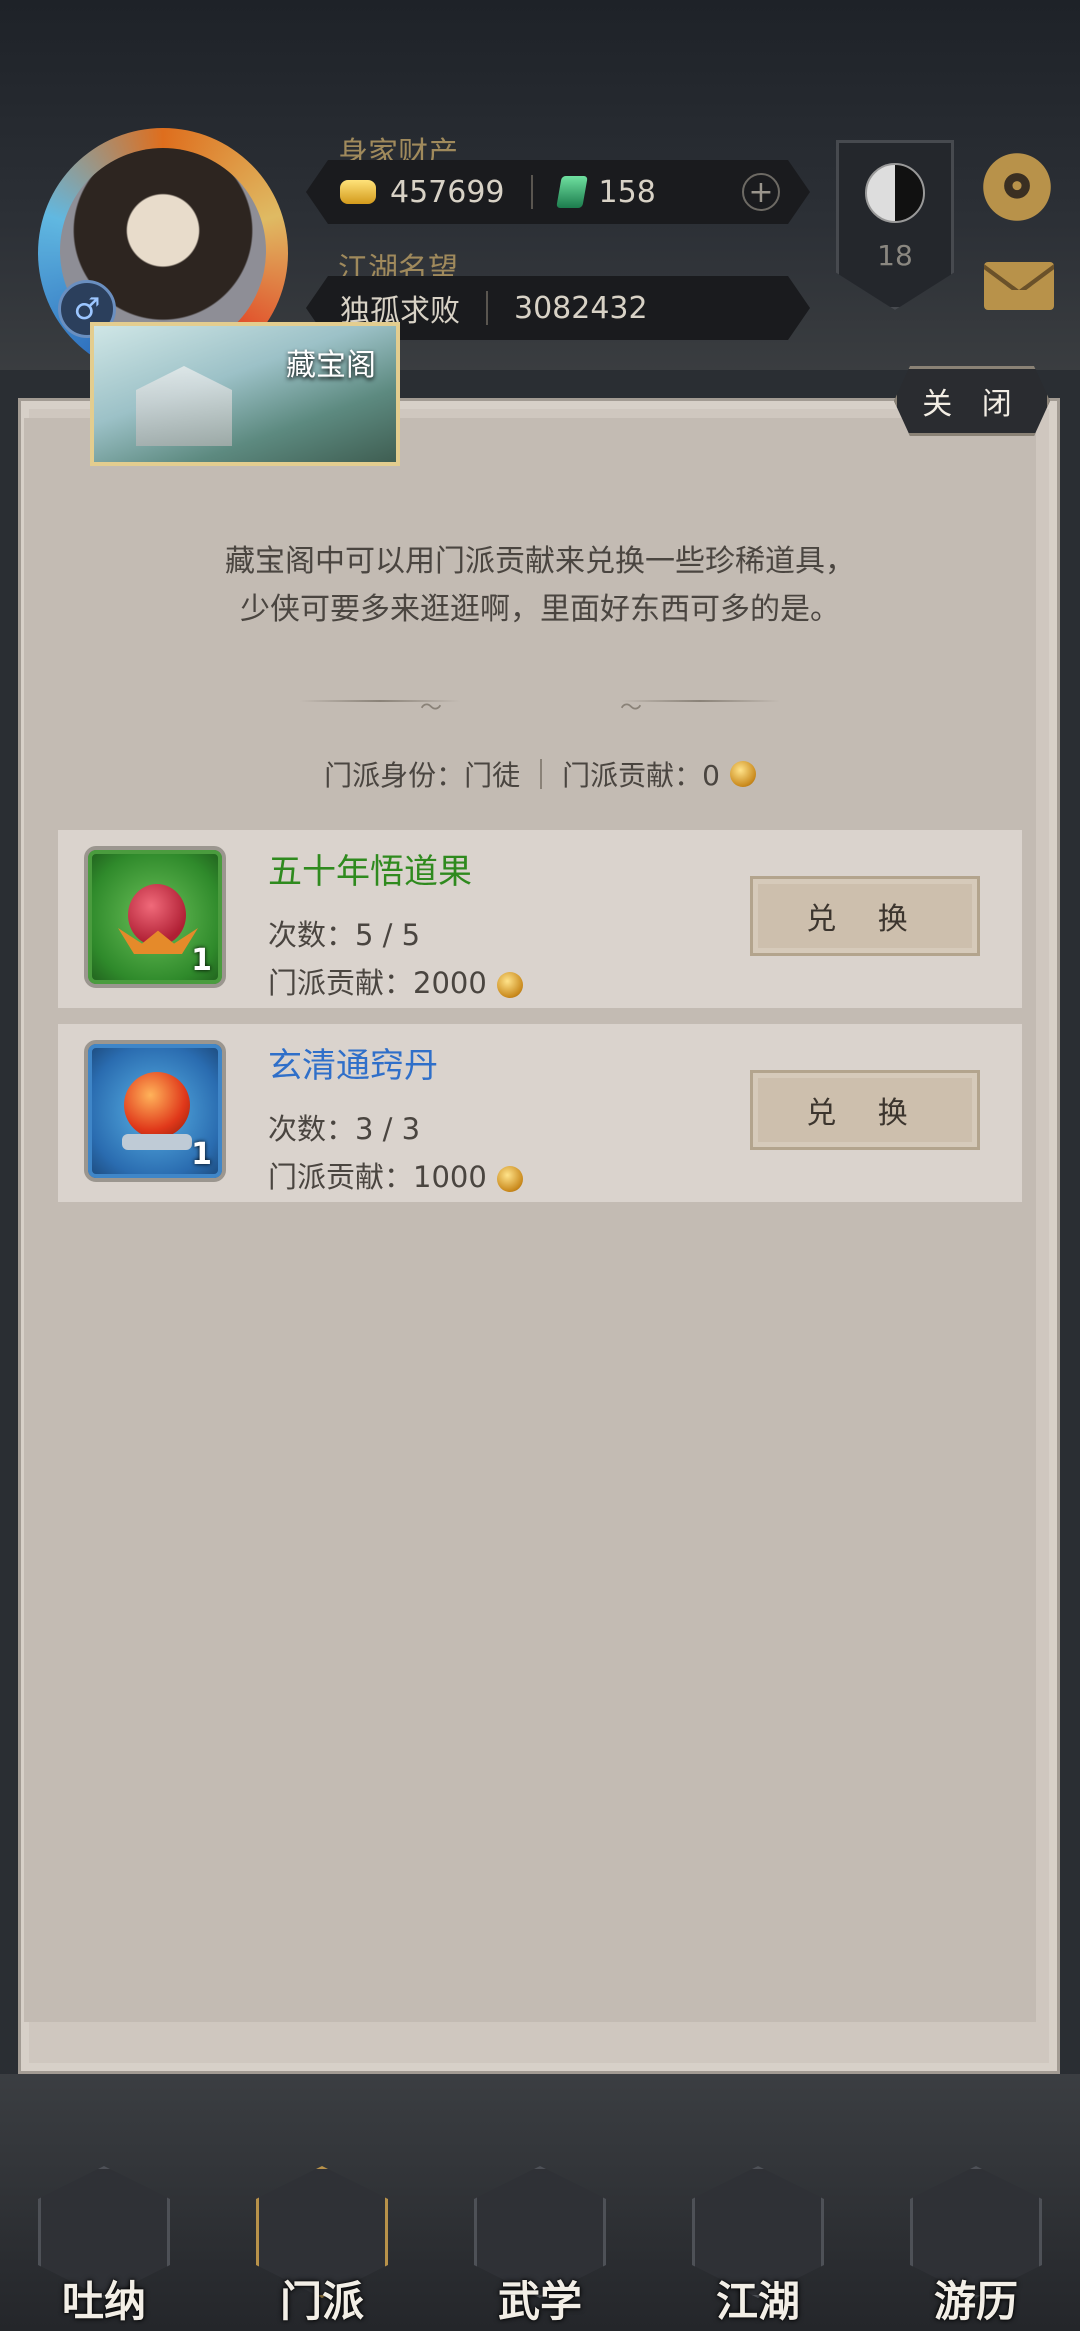 The image size is (1080, 2331). I want to click on nav-jianghu: 江湖, so click(758, 2246).